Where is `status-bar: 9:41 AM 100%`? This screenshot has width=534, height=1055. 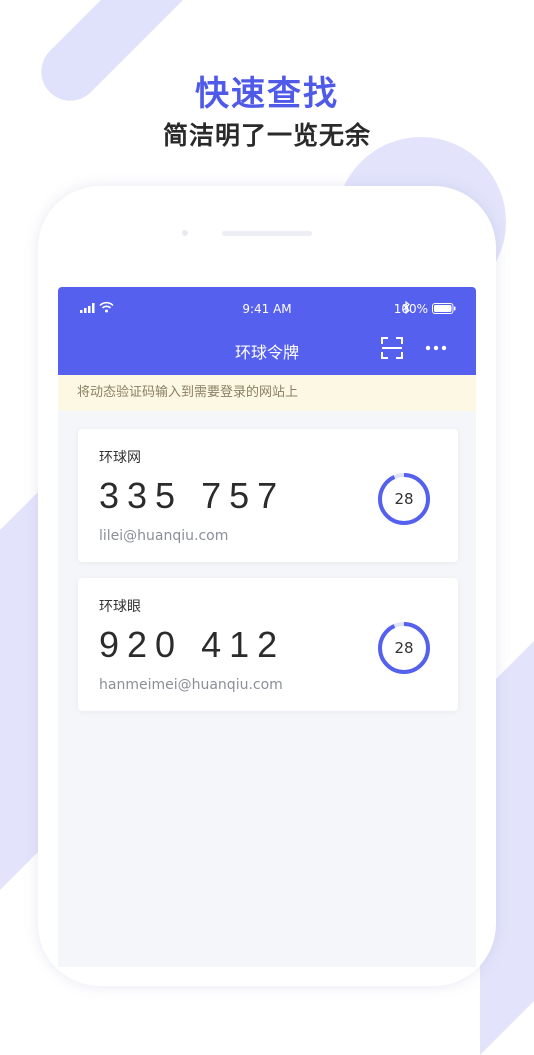 status-bar: 9:41 AM 100% is located at coordinates (267, 308).